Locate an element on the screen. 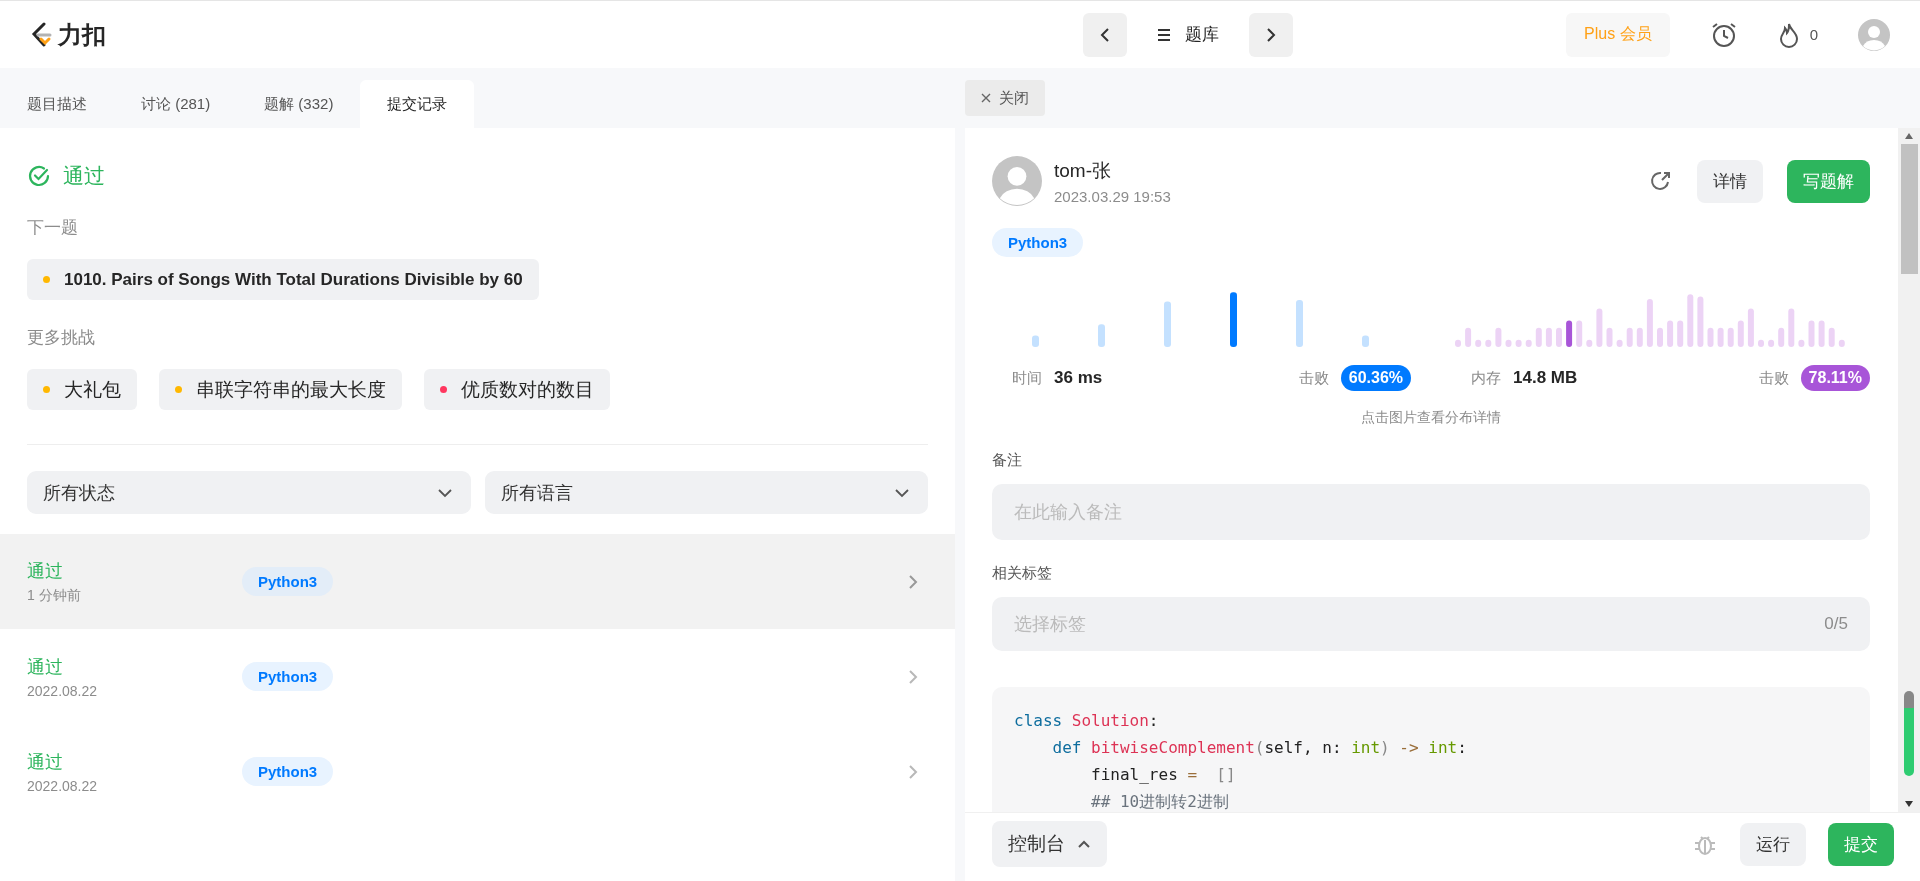 The width and height of the screenshot is (1920, 881). chevron-up-icon is located at coordinates (1084, 844).